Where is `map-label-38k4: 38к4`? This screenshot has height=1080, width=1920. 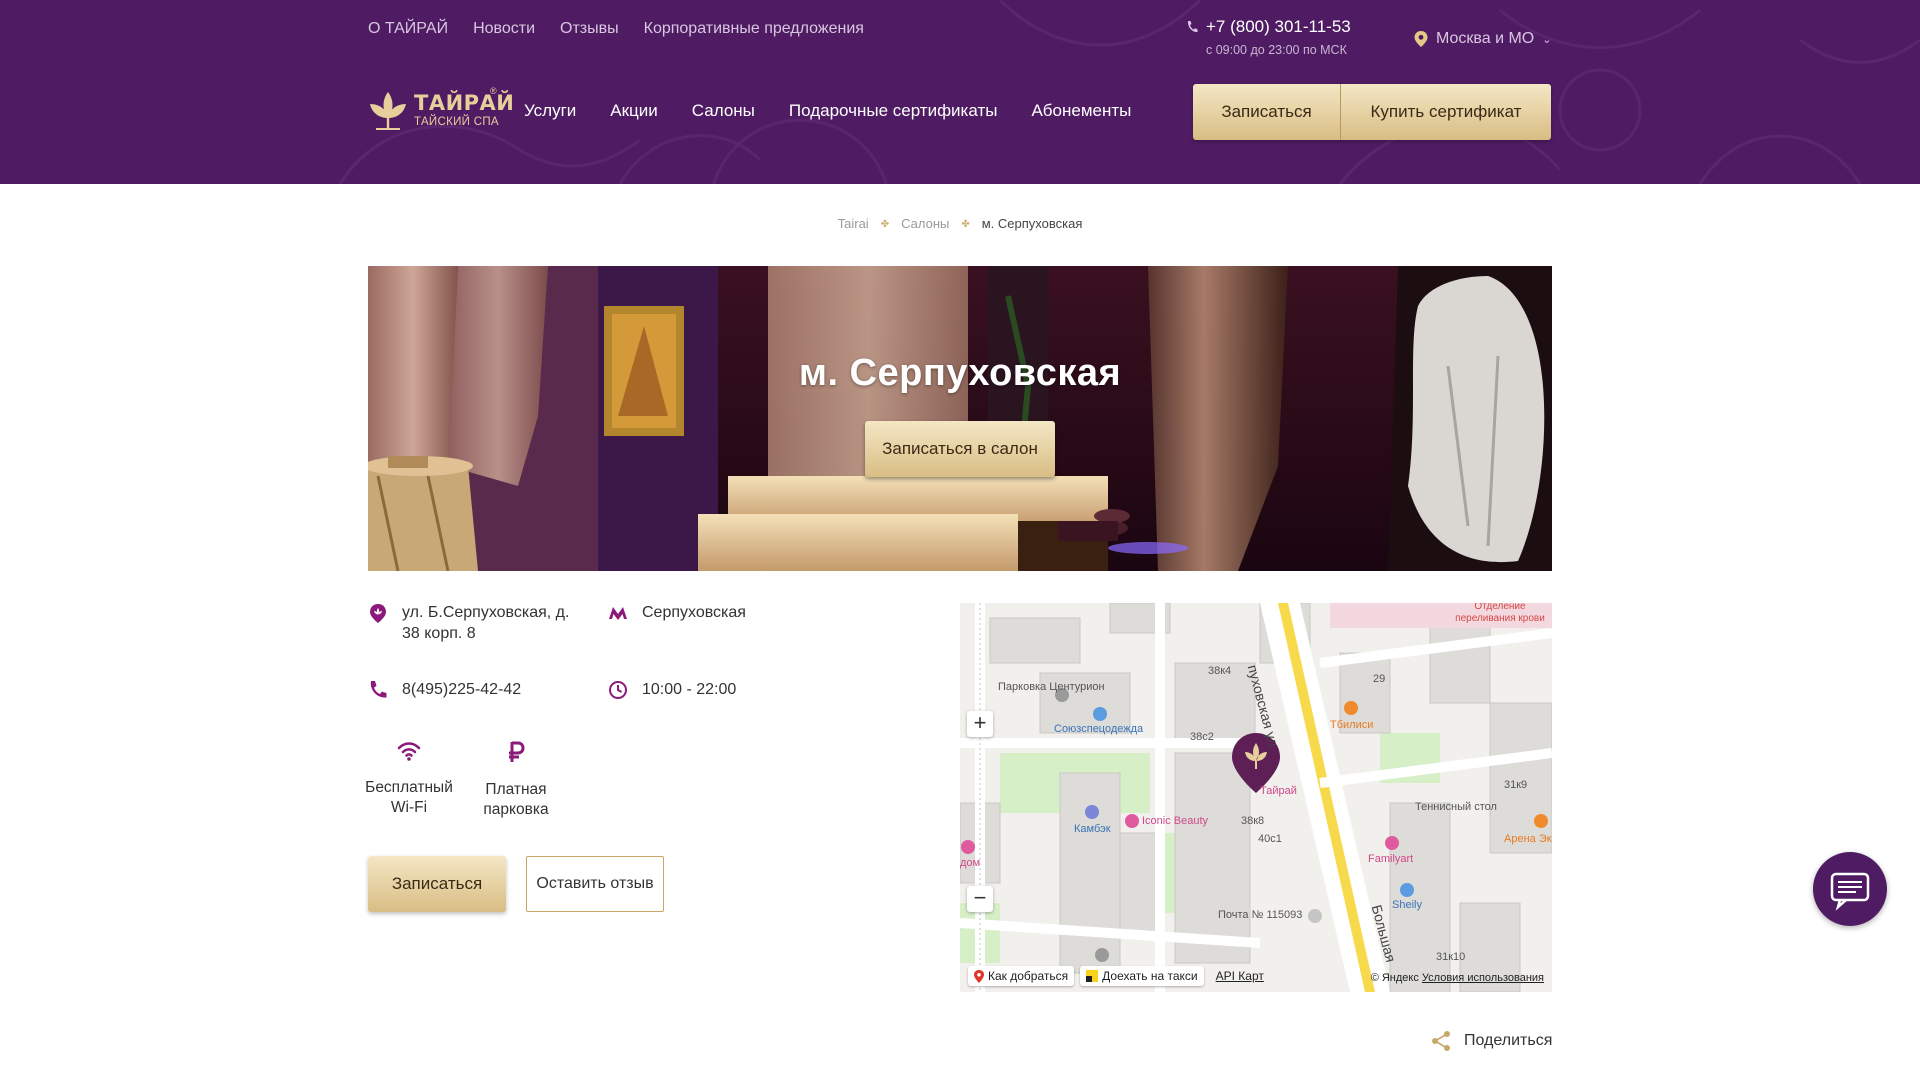
map-label-38k4: 38к4 is located at coordinates (1220, 671).